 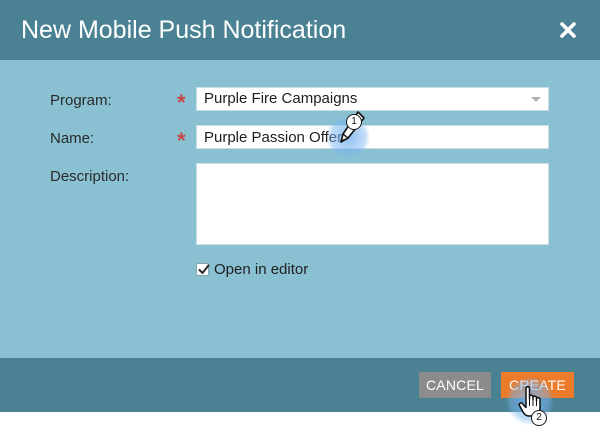 What do you see at coordinates (354, 122) in the screenshot?
I see `step-1-badge: 1` at bounding box center [354, 122].